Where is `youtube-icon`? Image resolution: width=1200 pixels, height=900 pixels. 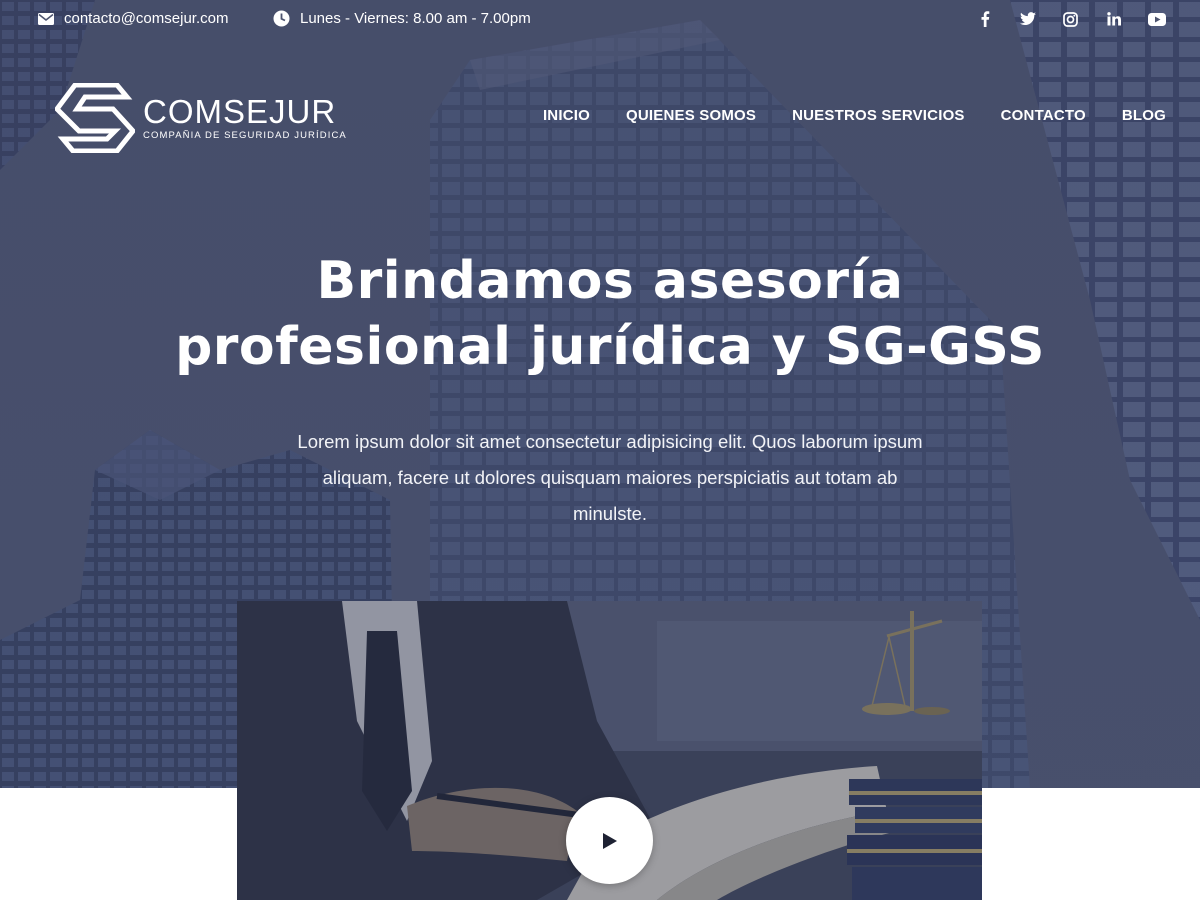
youtube-icon is located at coordinates (1156, 19).